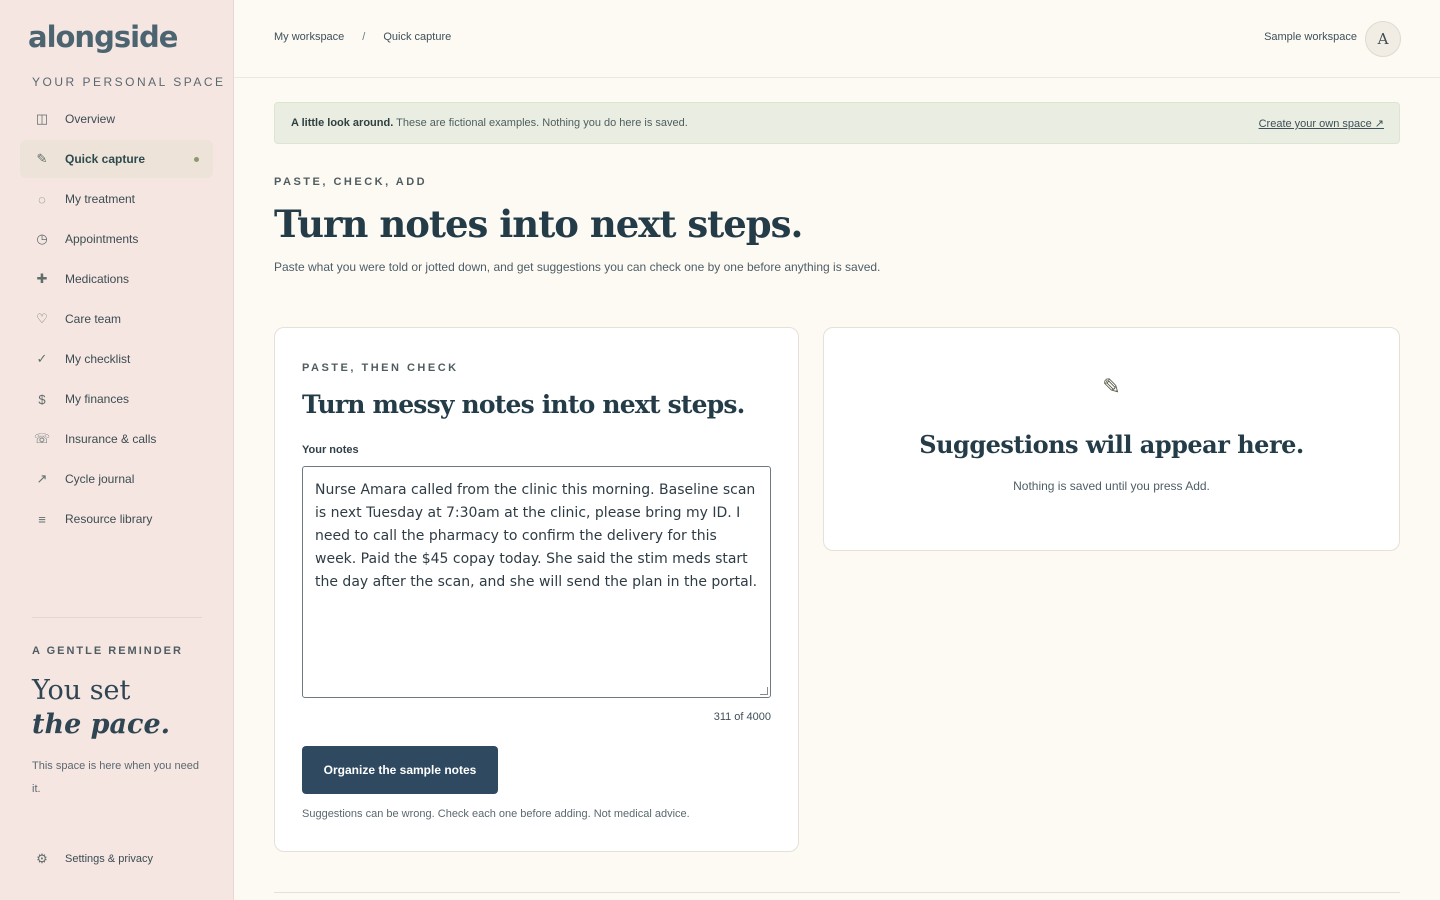 The height and width of the screenshot is (900, 1440). What do you see at coordinates (764, 691) in the screenshot?
I see `resize-handle-icon` at bounding box center [764, 691].